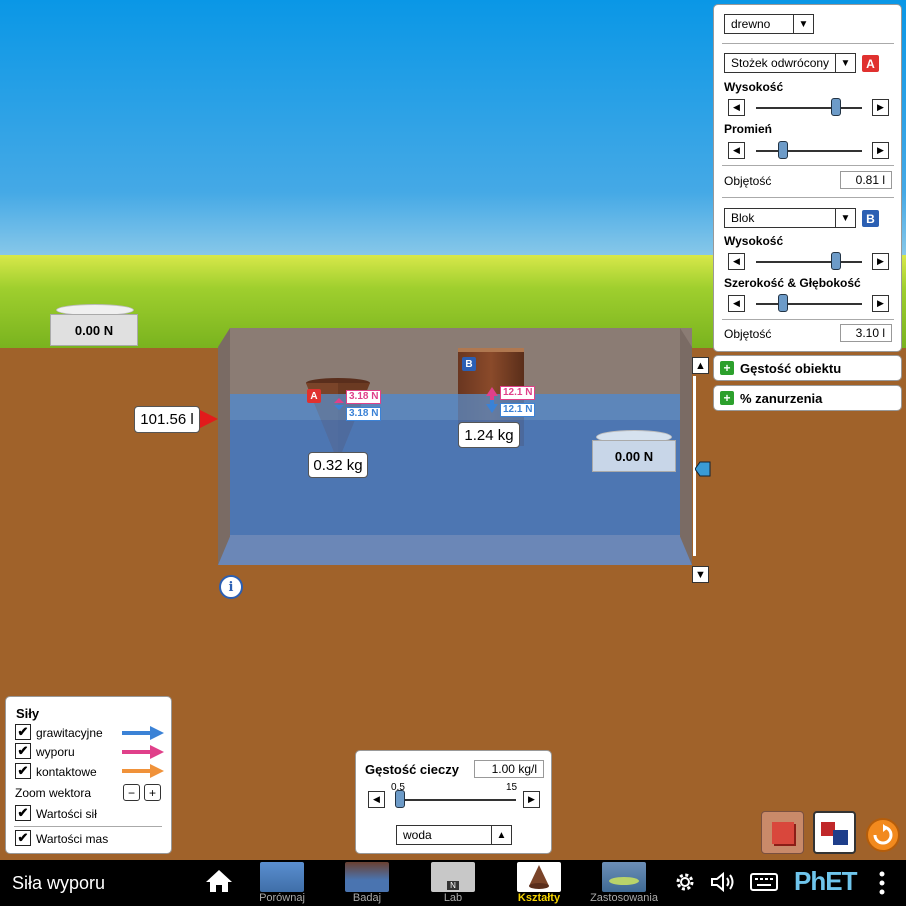 This screenshot has width=906, height=906. Describe the element at coordinates (23, 732) in the screenshot. I see `gravity-checkbox: ✔` at that location.